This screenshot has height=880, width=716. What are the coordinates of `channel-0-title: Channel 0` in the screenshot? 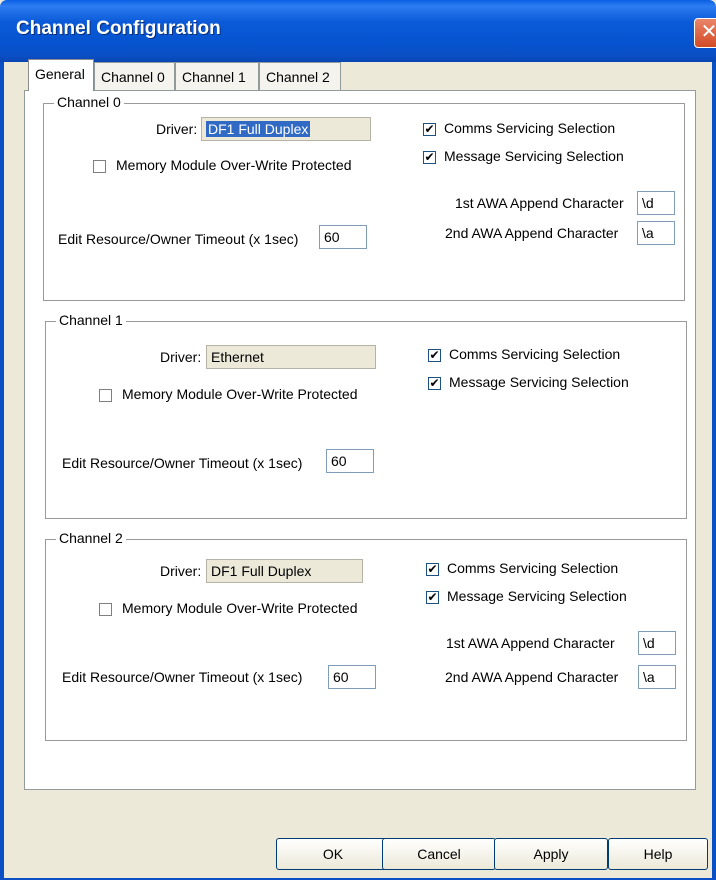 It's located at (89, 102).